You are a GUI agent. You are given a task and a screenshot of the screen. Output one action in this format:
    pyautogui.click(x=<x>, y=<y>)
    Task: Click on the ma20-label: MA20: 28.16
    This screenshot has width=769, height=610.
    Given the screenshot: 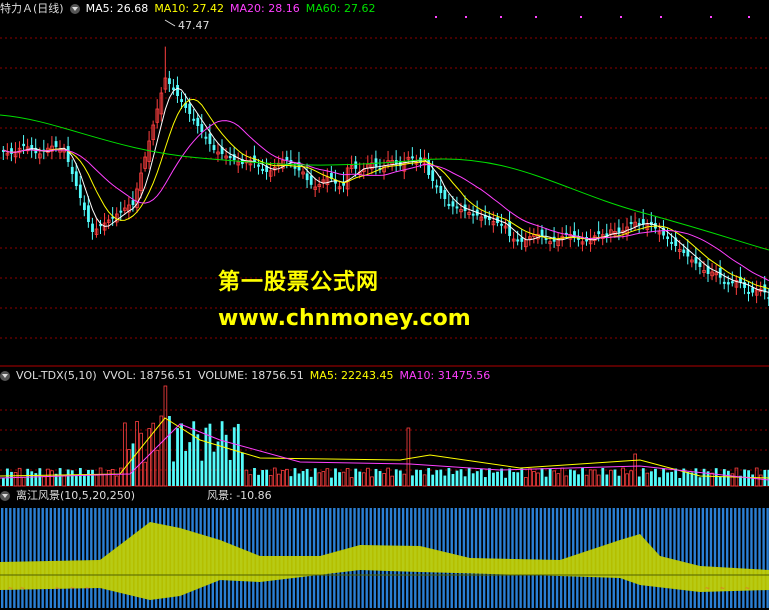 What is the action you would take?
    pyautogui.click(x=265, y=8)
    